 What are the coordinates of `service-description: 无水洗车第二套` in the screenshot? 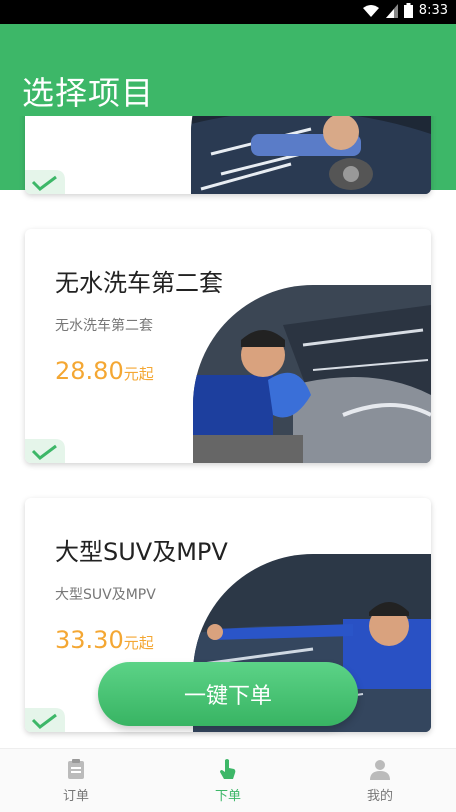 It's located at (104, 326).